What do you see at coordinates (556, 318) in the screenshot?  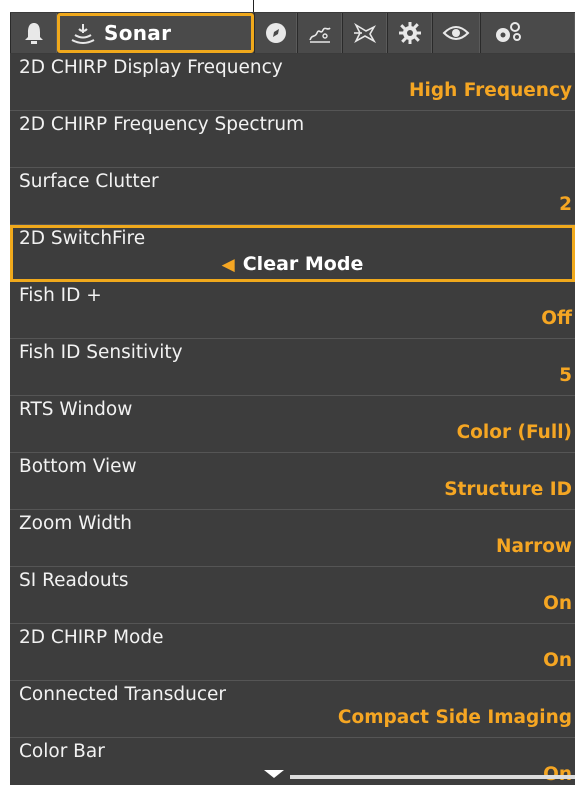 I see `row-value: Off` at bounding box center [556, 318].